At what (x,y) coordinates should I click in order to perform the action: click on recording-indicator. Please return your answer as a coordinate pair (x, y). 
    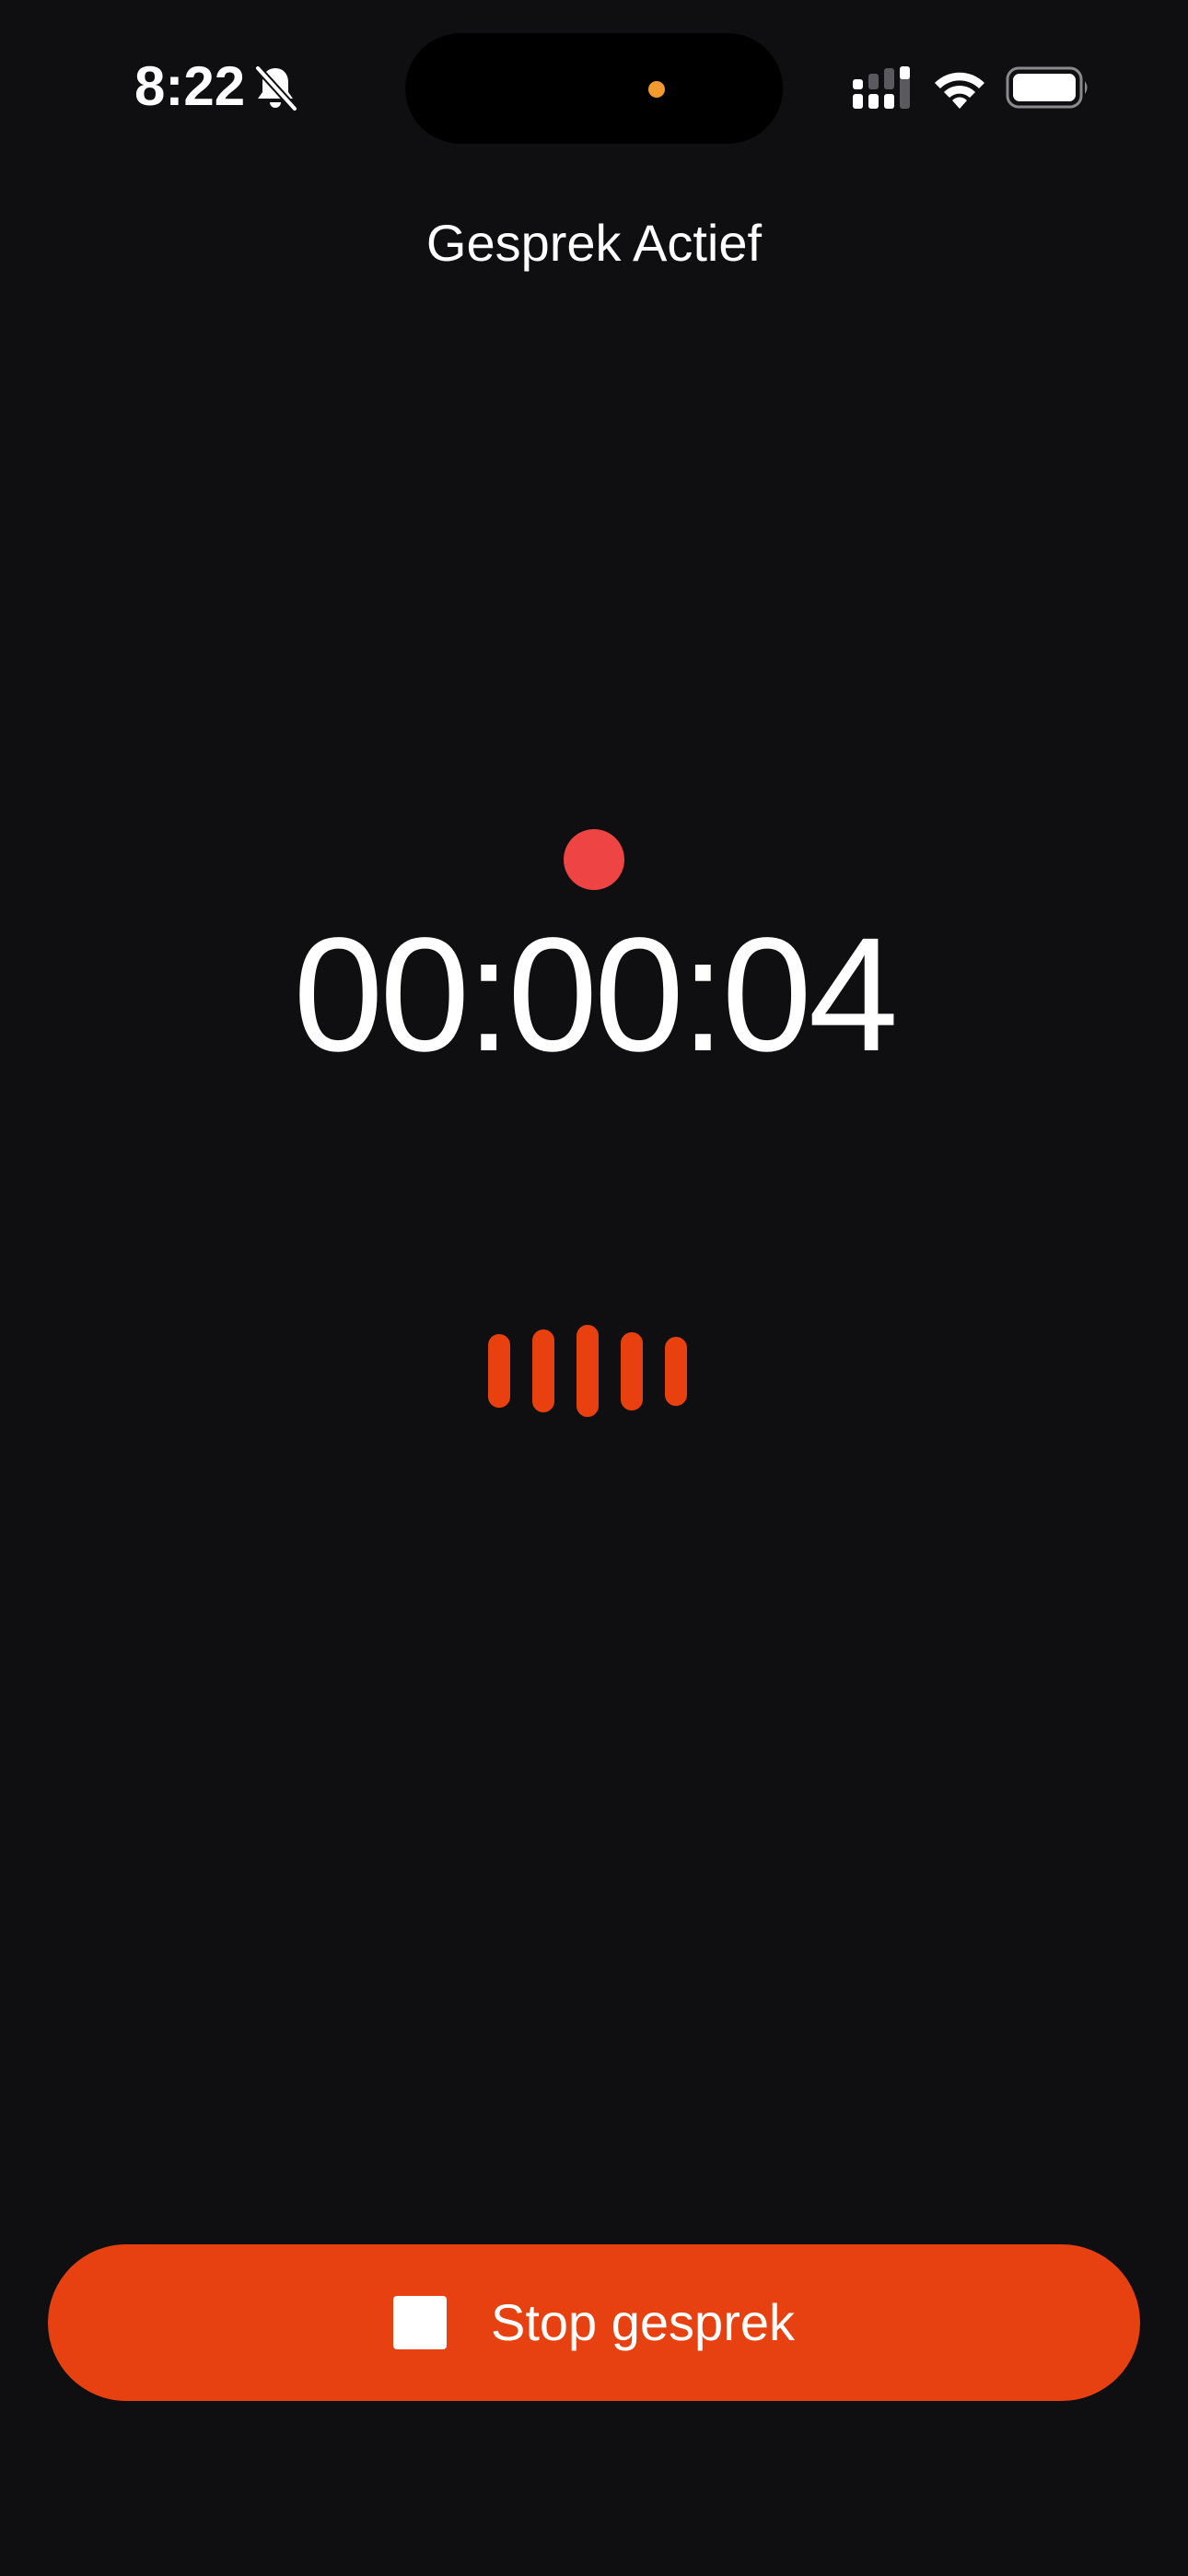
    Looking at the image, I should click on (594, 859).